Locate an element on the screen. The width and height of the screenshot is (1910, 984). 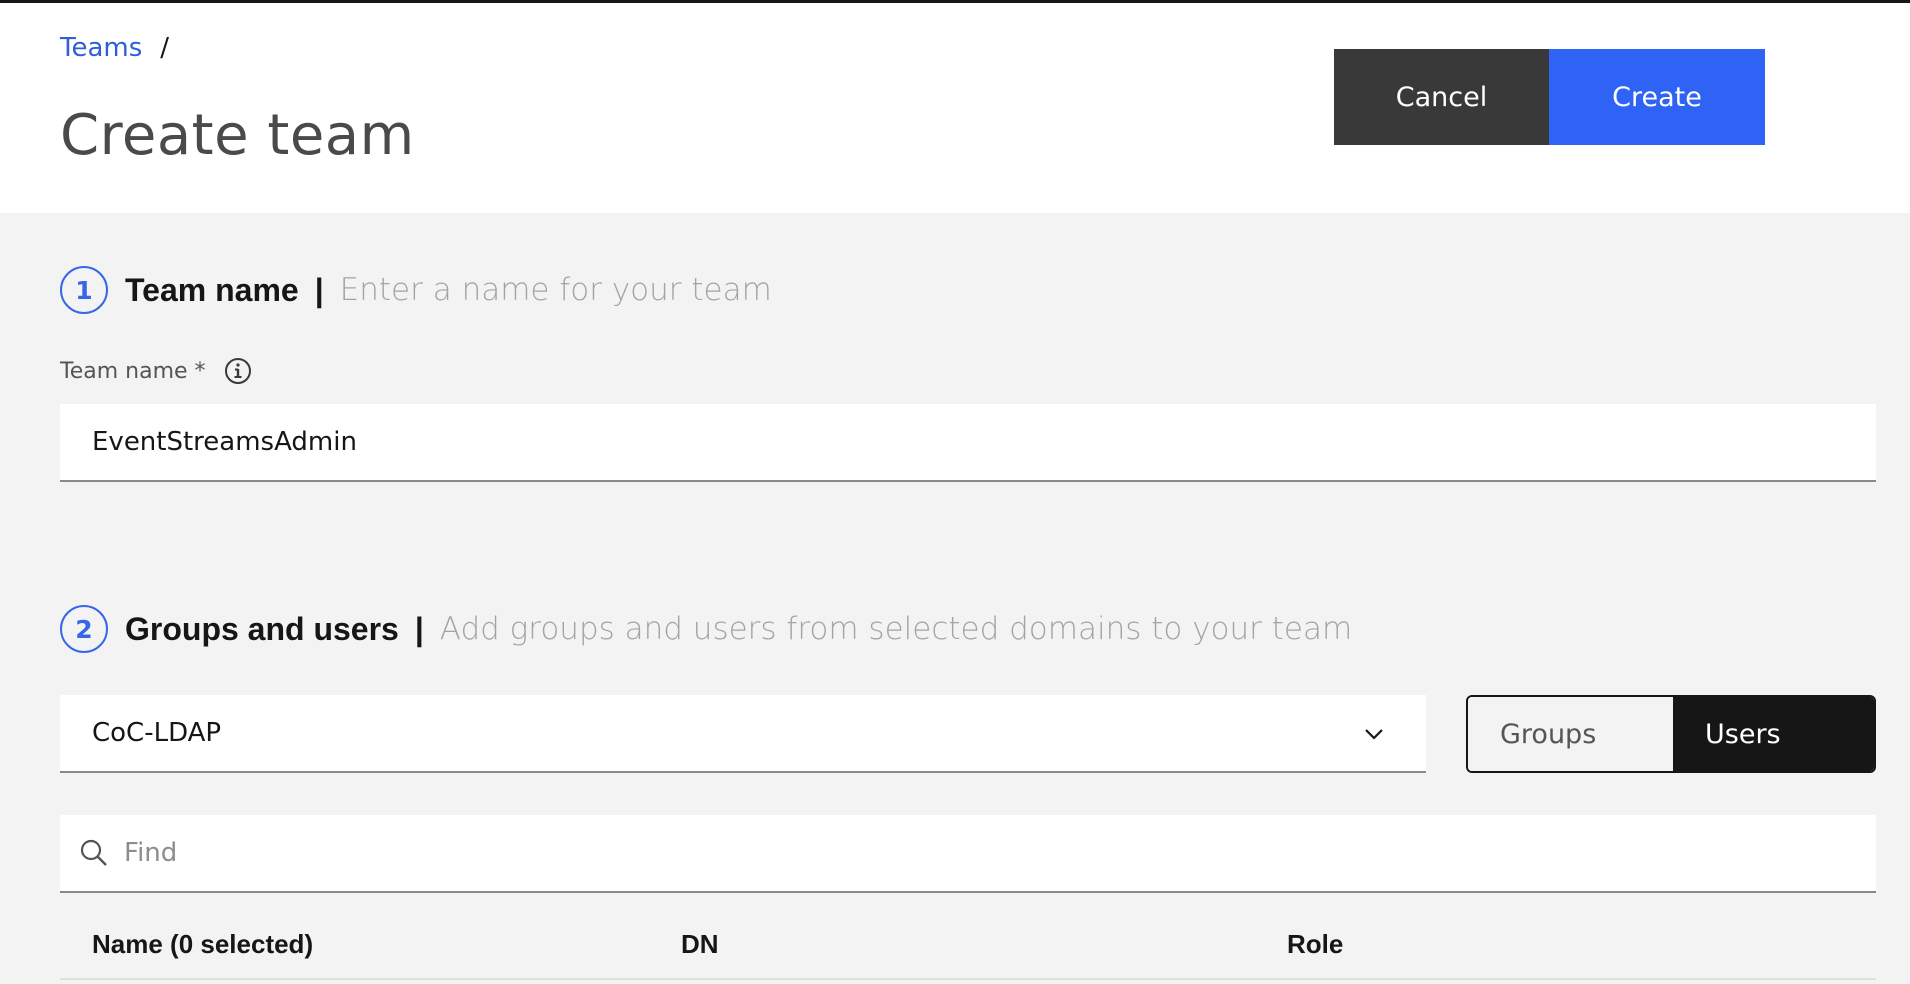
breadcrumb: Teams / is located at coordinates (114, 48).